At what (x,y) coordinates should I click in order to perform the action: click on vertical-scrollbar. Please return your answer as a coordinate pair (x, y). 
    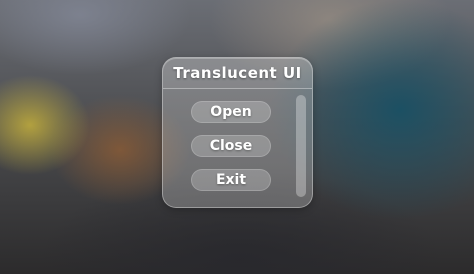
    Looking at the image, I should click on (301, 146).